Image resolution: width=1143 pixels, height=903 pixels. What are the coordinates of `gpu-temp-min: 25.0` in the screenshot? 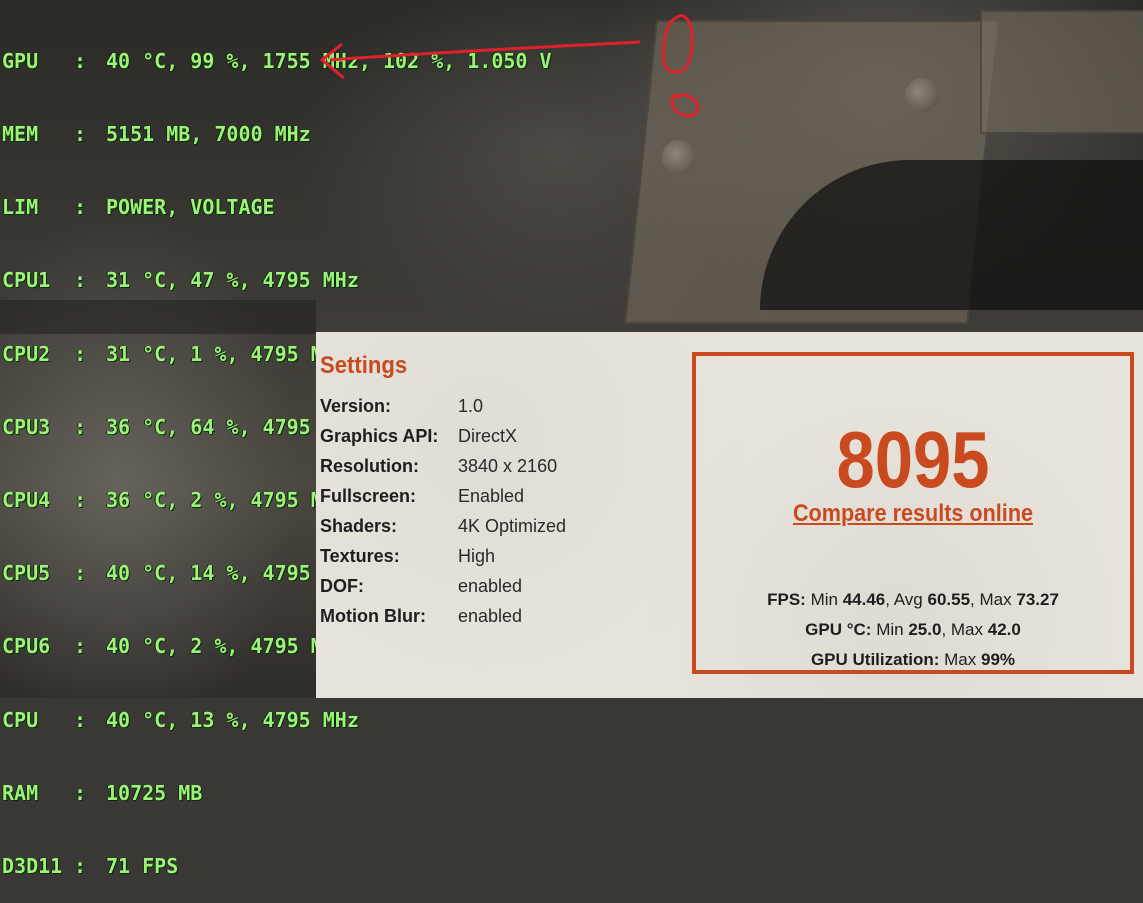 It's located at (925, 629).